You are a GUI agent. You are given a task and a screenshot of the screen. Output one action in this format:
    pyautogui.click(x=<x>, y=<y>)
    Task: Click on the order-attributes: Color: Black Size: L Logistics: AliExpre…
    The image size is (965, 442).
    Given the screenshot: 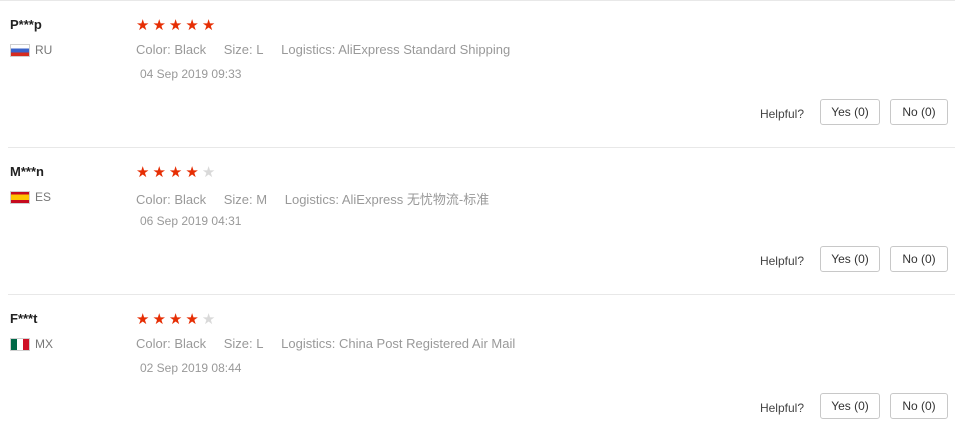 What is the action you would take?
    pyautogui.click(x=330, y=49)
    